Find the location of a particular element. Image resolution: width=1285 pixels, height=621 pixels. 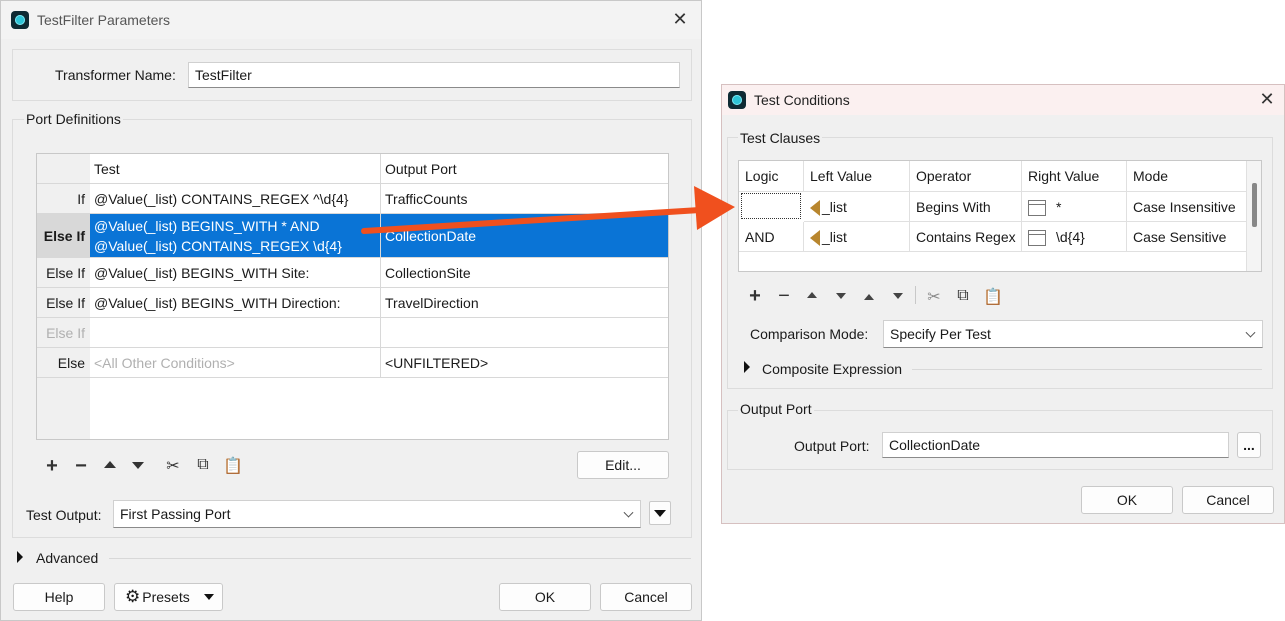

move-bottom-icon is located at coordinates (898, 296).